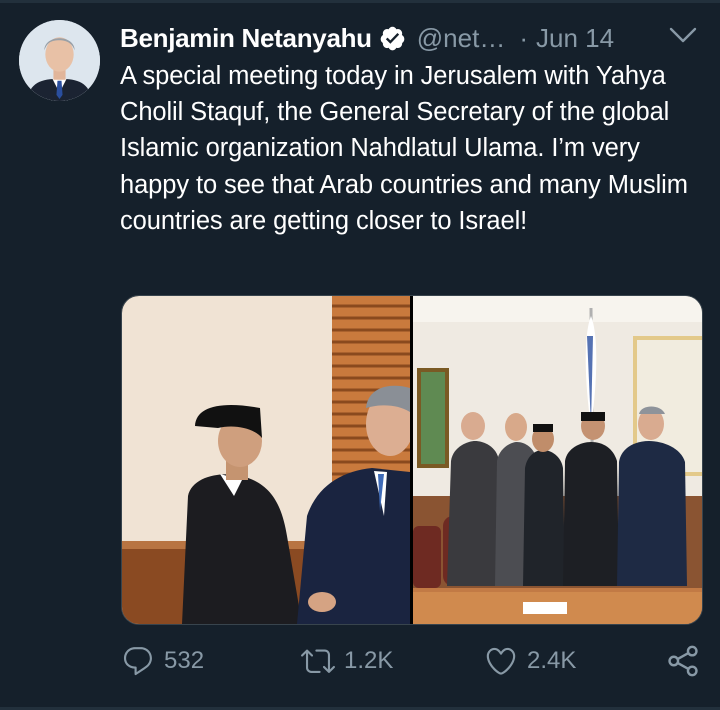 The width and height of the screenshot is (720, 710). What do you see at coordinates (360, 1) in the screenshot?
I see `top-divider` at bounding box center [360, 1].